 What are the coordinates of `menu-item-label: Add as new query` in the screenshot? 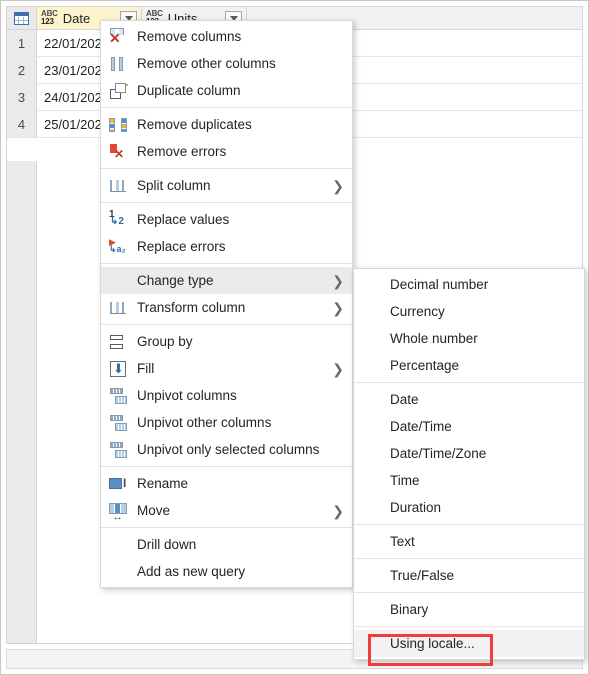 It's located at (191, 571).